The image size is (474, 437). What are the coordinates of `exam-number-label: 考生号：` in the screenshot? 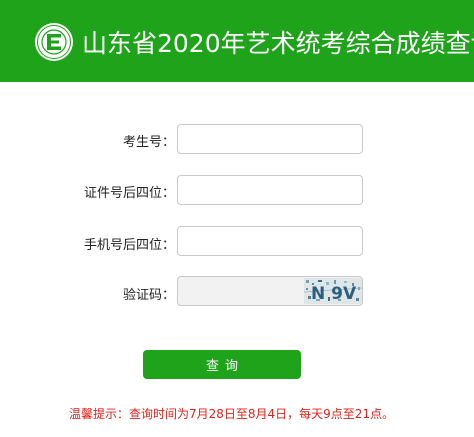 It's located at (148, 142).